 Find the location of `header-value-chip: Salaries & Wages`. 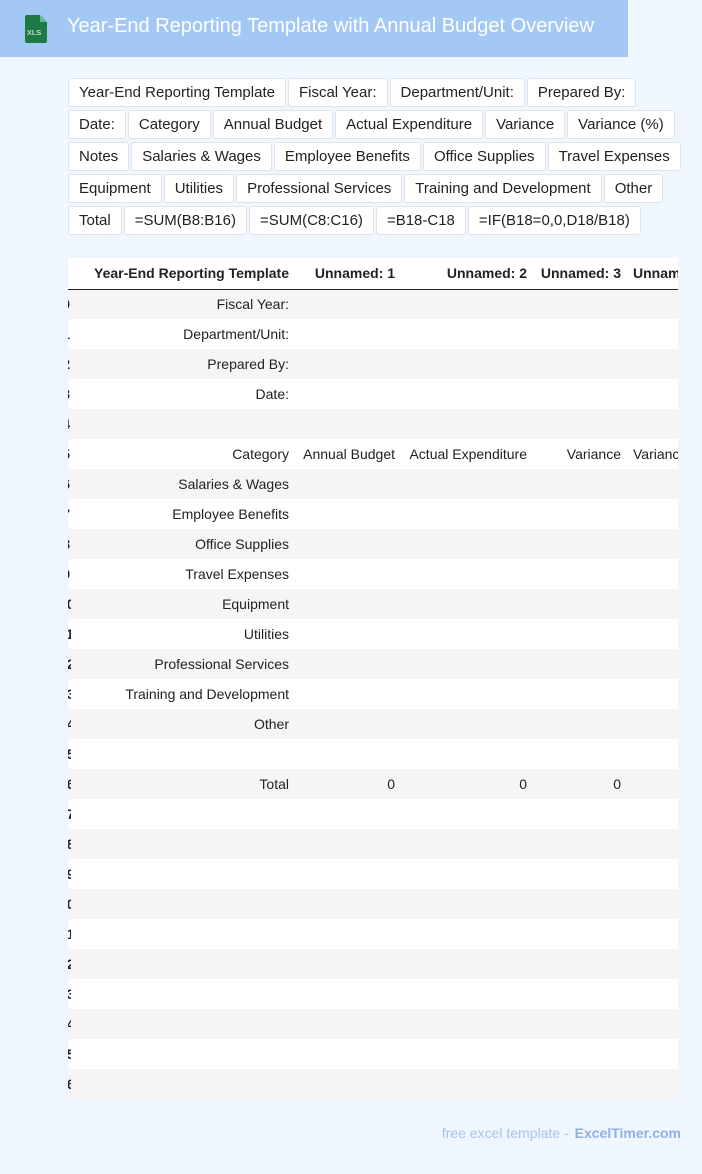

header-value-chip: Salaries & Wages is located at coordinates (201, 156).